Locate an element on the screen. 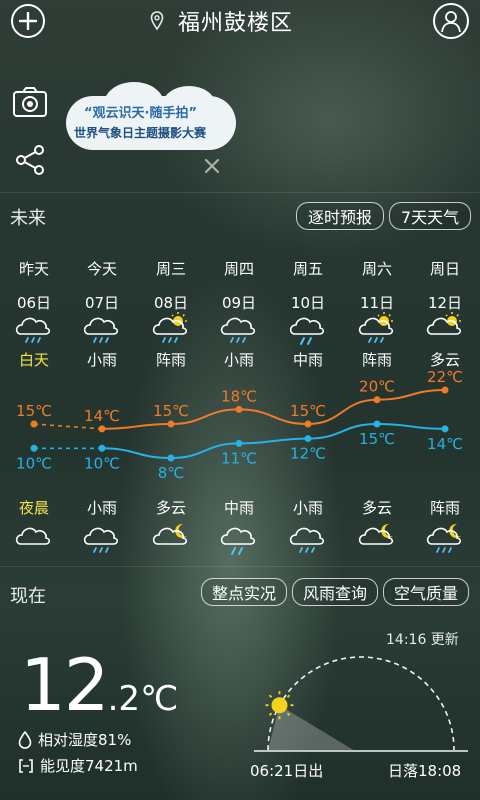 Image resolution: width=480 pixels, height=800 pixels. air-quality-button: 空气质量 is located at coordinates (426, 592).